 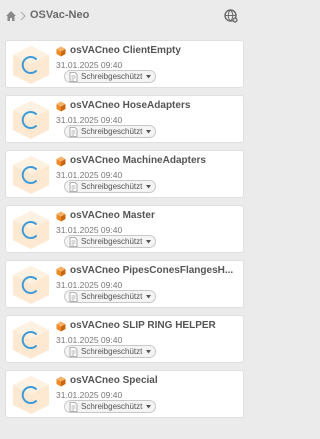 I want to click on library-title: osVACneo MachineAdapters, so click(x=156, y=160).